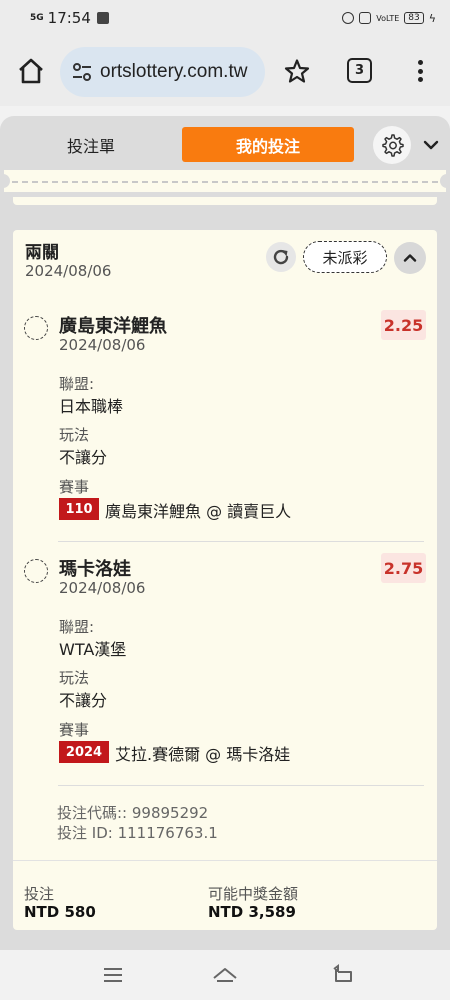  I want to click on bet-type: 兩關, so click(42, 253).